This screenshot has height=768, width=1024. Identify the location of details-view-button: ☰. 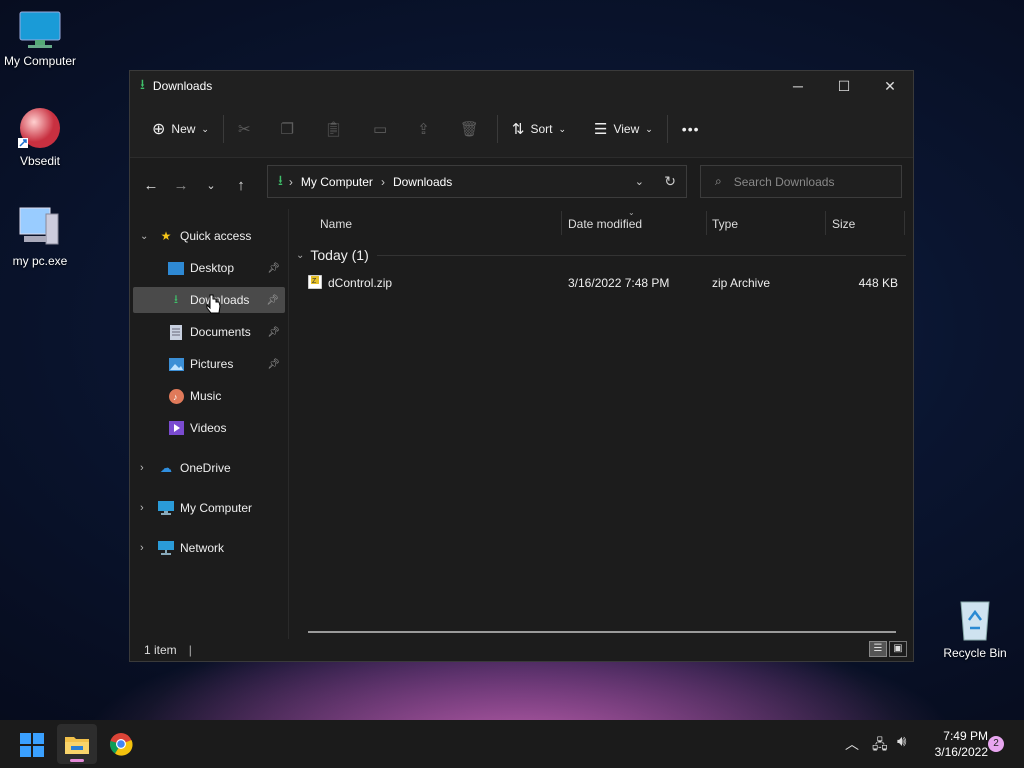
(878, 649).